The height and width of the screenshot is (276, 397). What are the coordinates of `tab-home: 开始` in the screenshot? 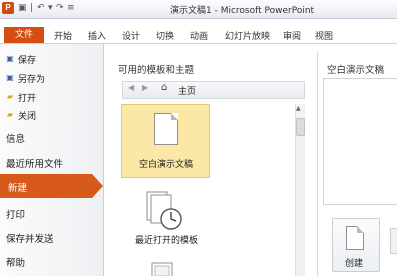 It's located at (63, 35).